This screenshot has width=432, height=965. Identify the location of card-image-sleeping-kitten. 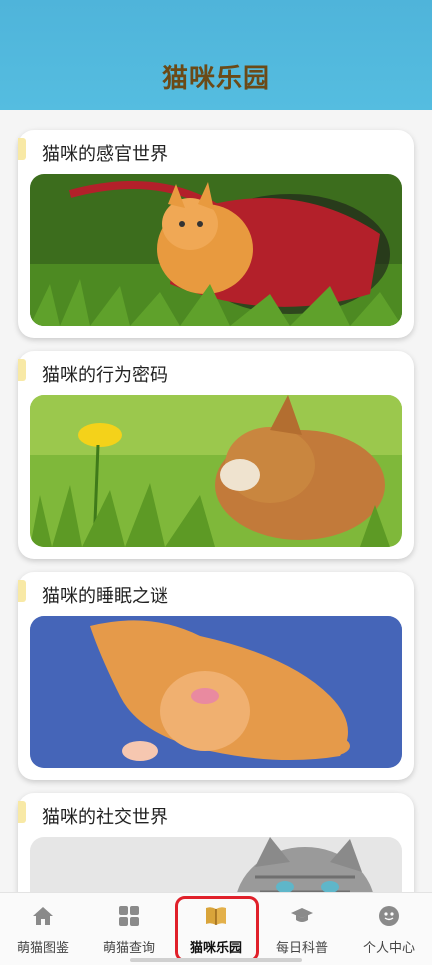
(216, 692).